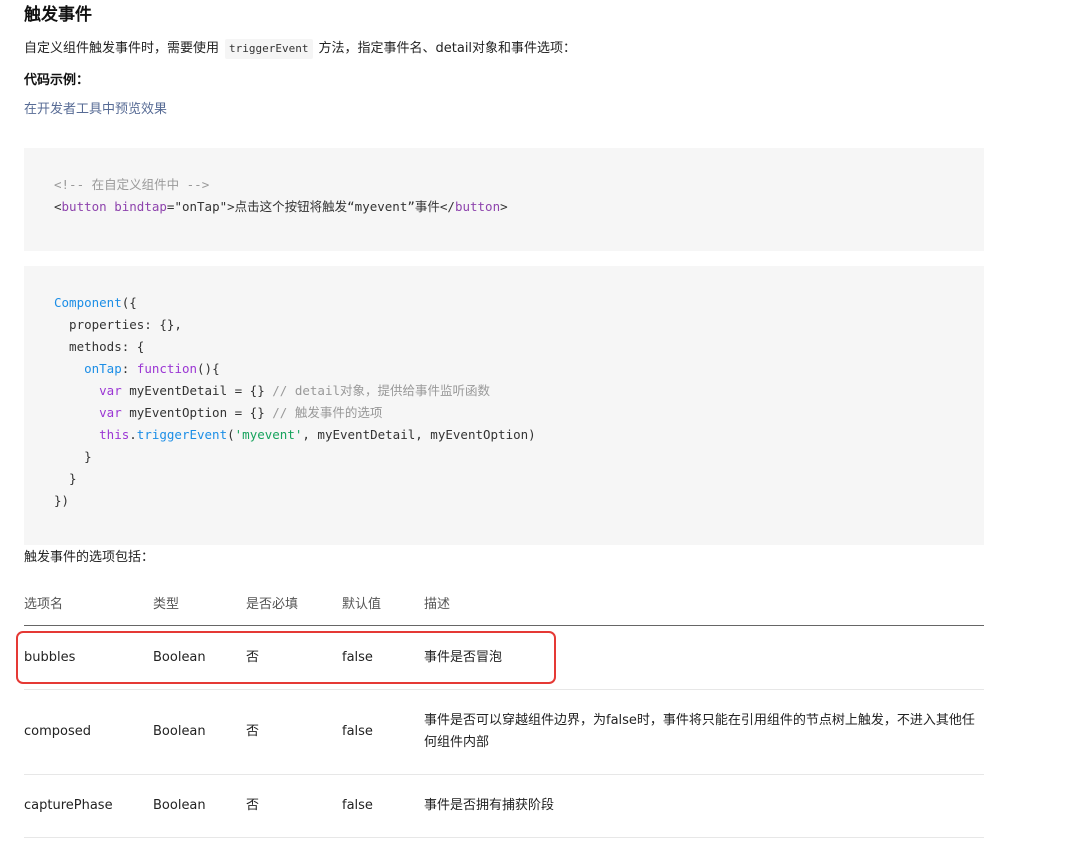  Describe the element at coordinates (89, 557) in the screenshot. I see `event-options-heading: 触发事件的选项包括：` at that location.